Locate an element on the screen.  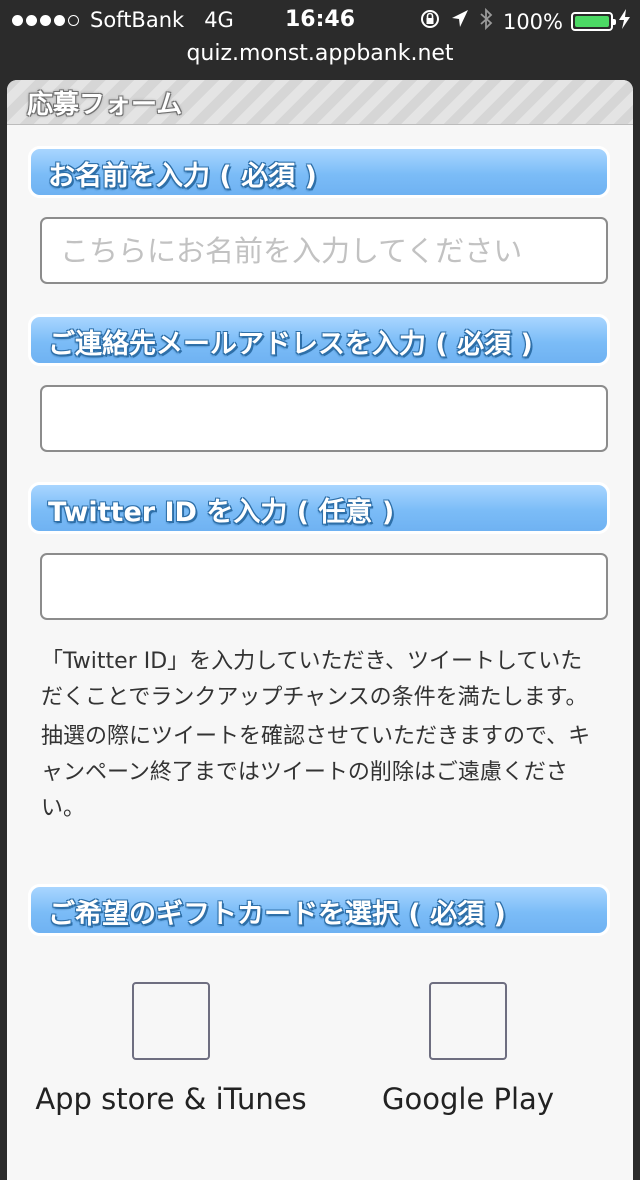
status-bar: SoftBank 4G 16:46 100% is located at coordinates (320, 20).